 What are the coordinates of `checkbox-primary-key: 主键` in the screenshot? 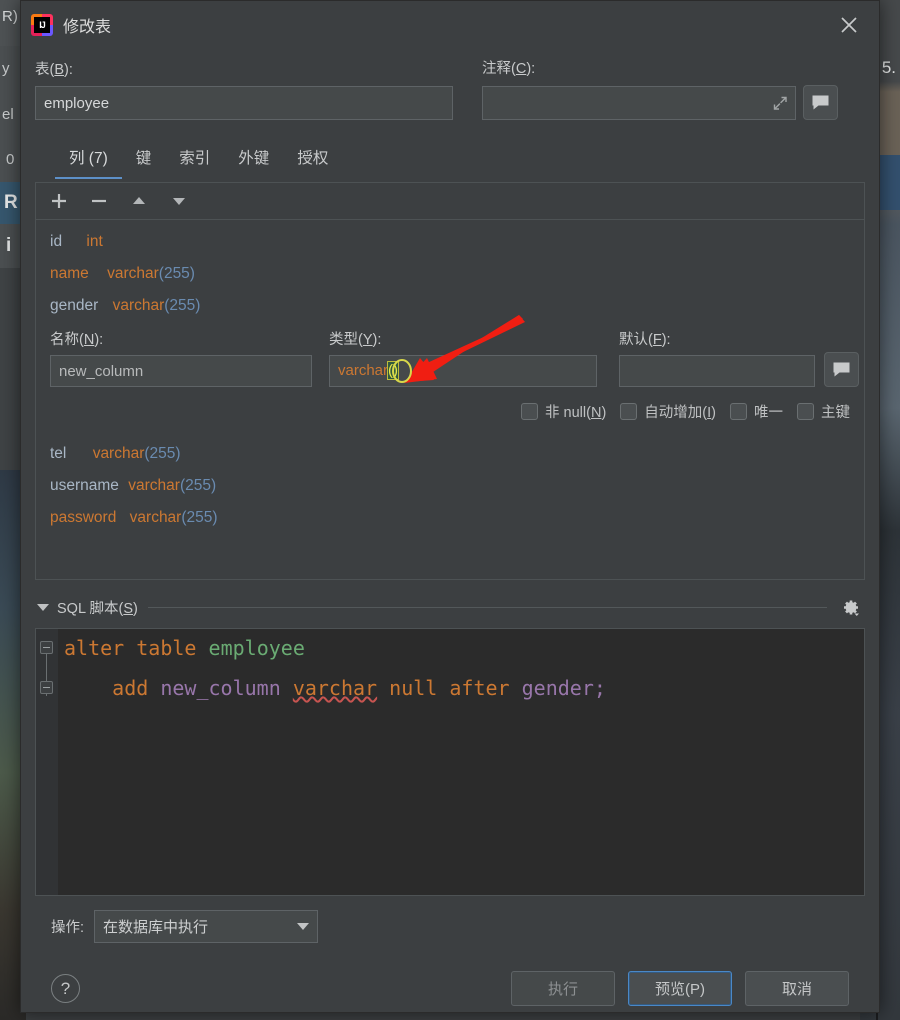 It's located at (823, 411).